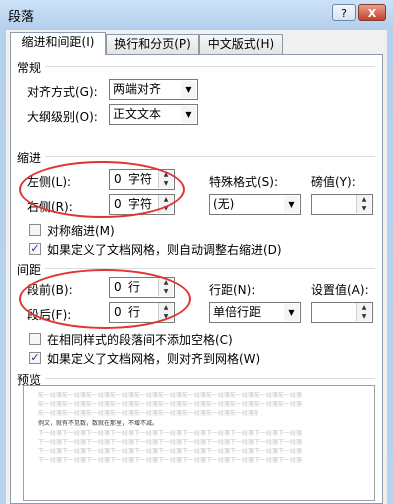  Describe the element at coordinates (342, 312) in the screenshot. I see `spacing-at-spinner: ▲ ▼` at that location.